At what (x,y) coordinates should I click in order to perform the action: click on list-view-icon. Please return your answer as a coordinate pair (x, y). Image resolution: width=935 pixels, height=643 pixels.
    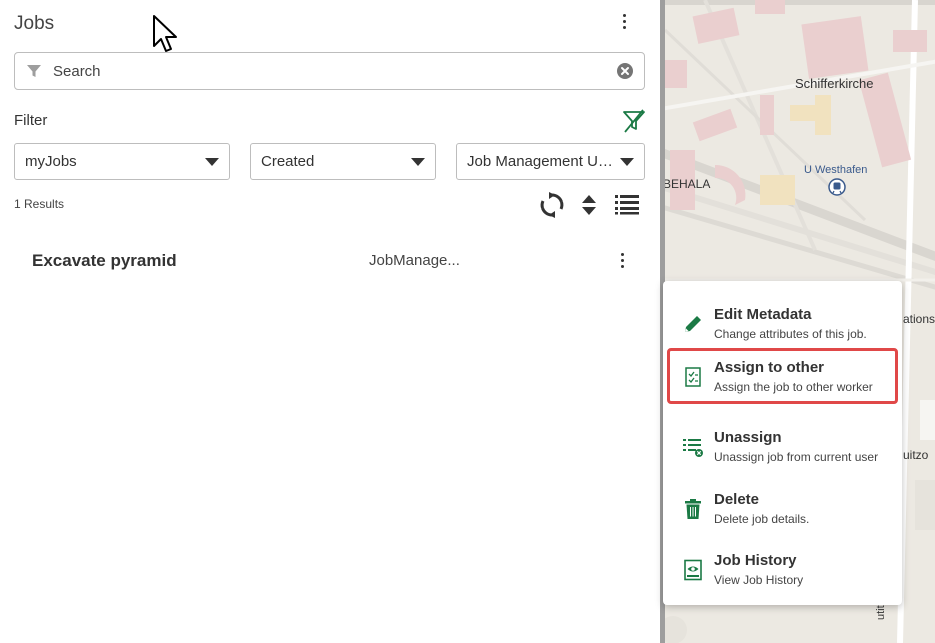
    Looking at the image, I should click on (627, 204).